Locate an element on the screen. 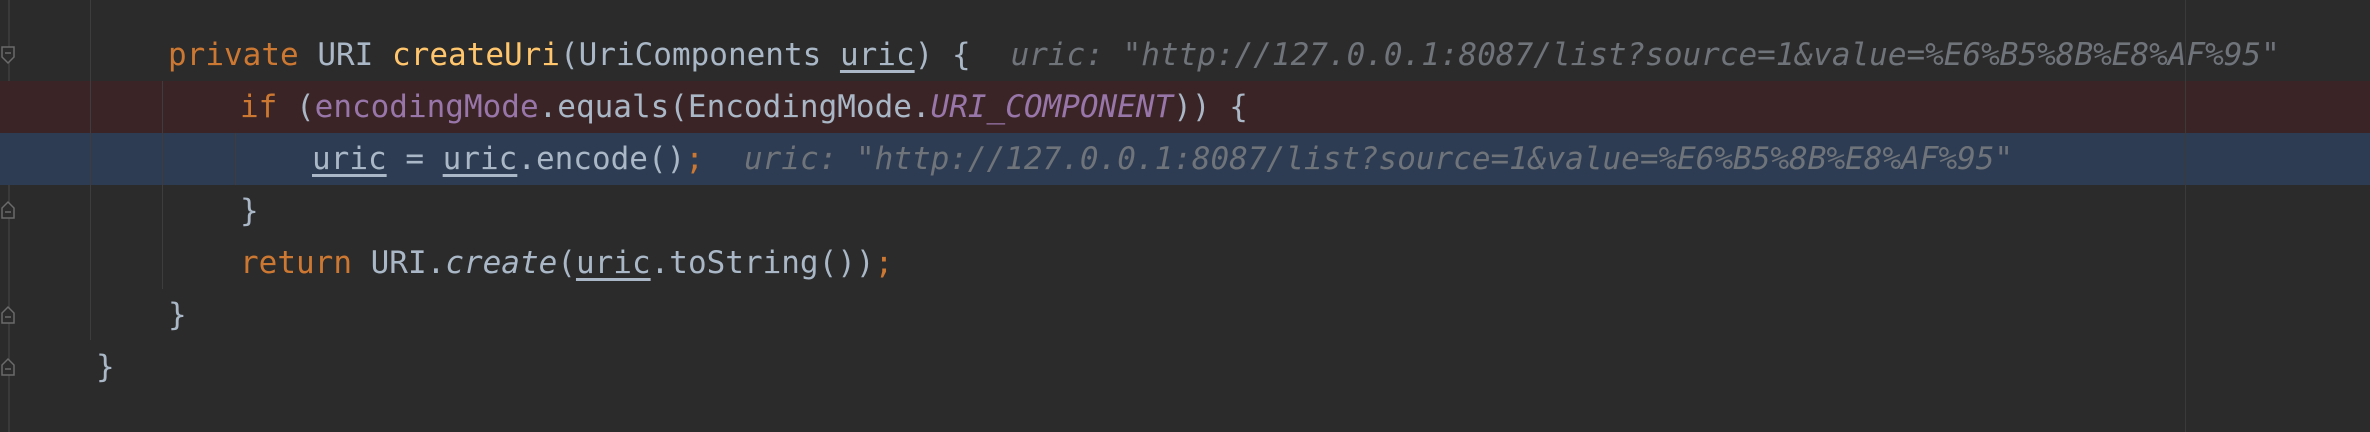 This screenshot has width=2370, height=432. type-name: UriComponents is located at coordinates (700, 55).